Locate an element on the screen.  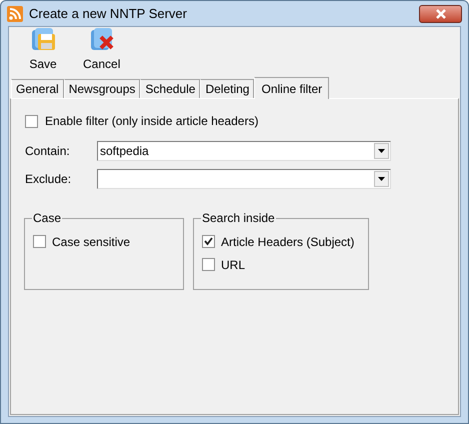
field-label: Exclude: is located at coordinates (48, 179).